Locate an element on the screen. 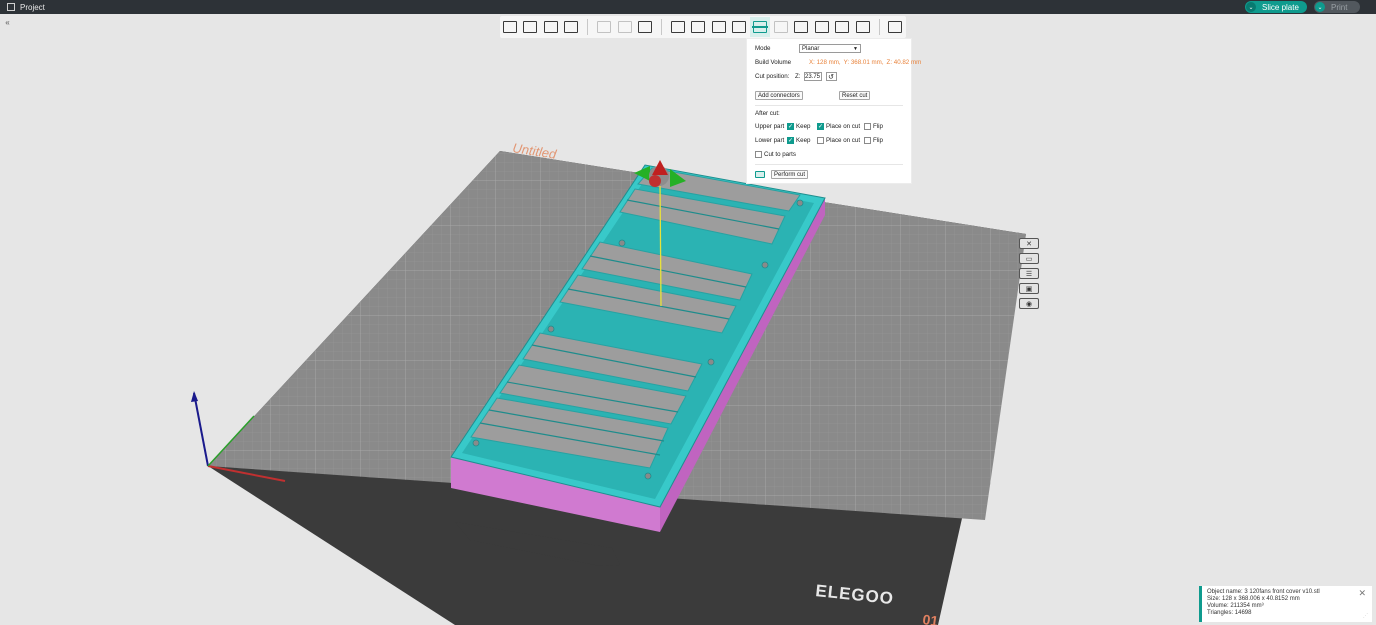 The image size is (1376, 625). cut-icon is located at coordinates (759, 27).